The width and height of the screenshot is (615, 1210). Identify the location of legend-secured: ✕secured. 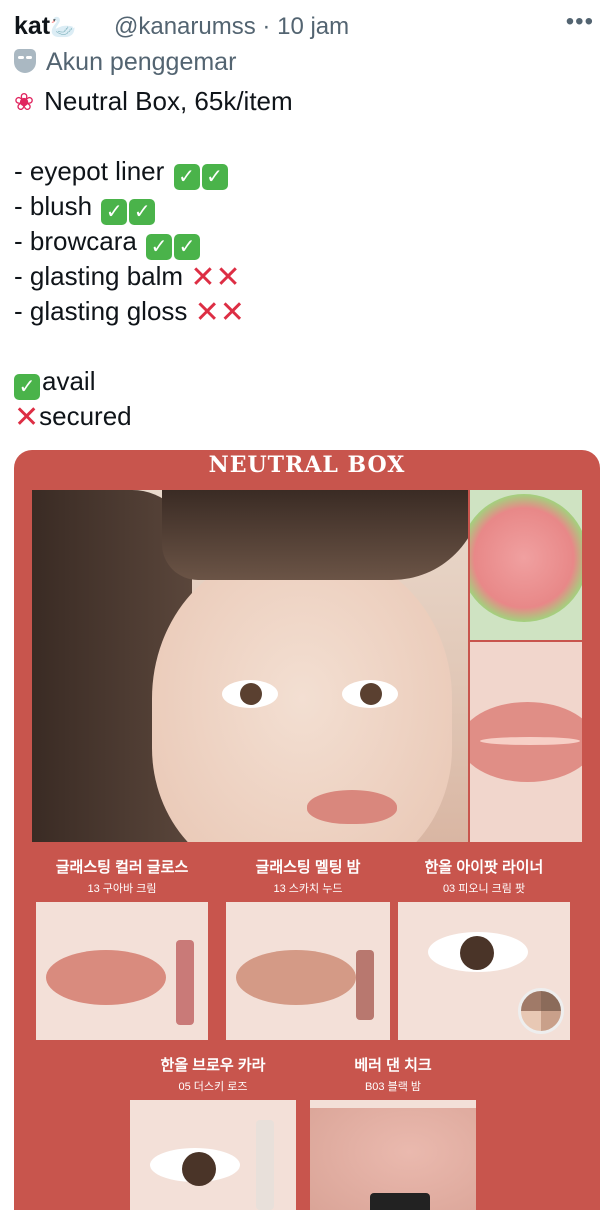
(73, 417).